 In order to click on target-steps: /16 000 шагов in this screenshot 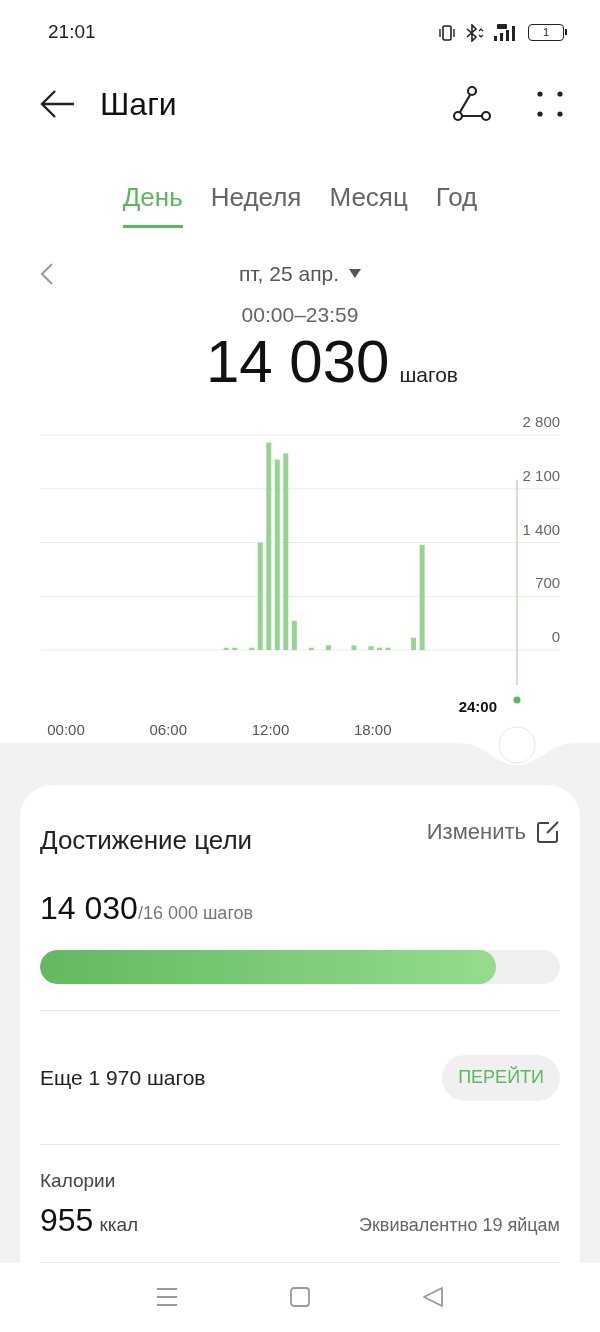, I will do `click(195, 914)`.